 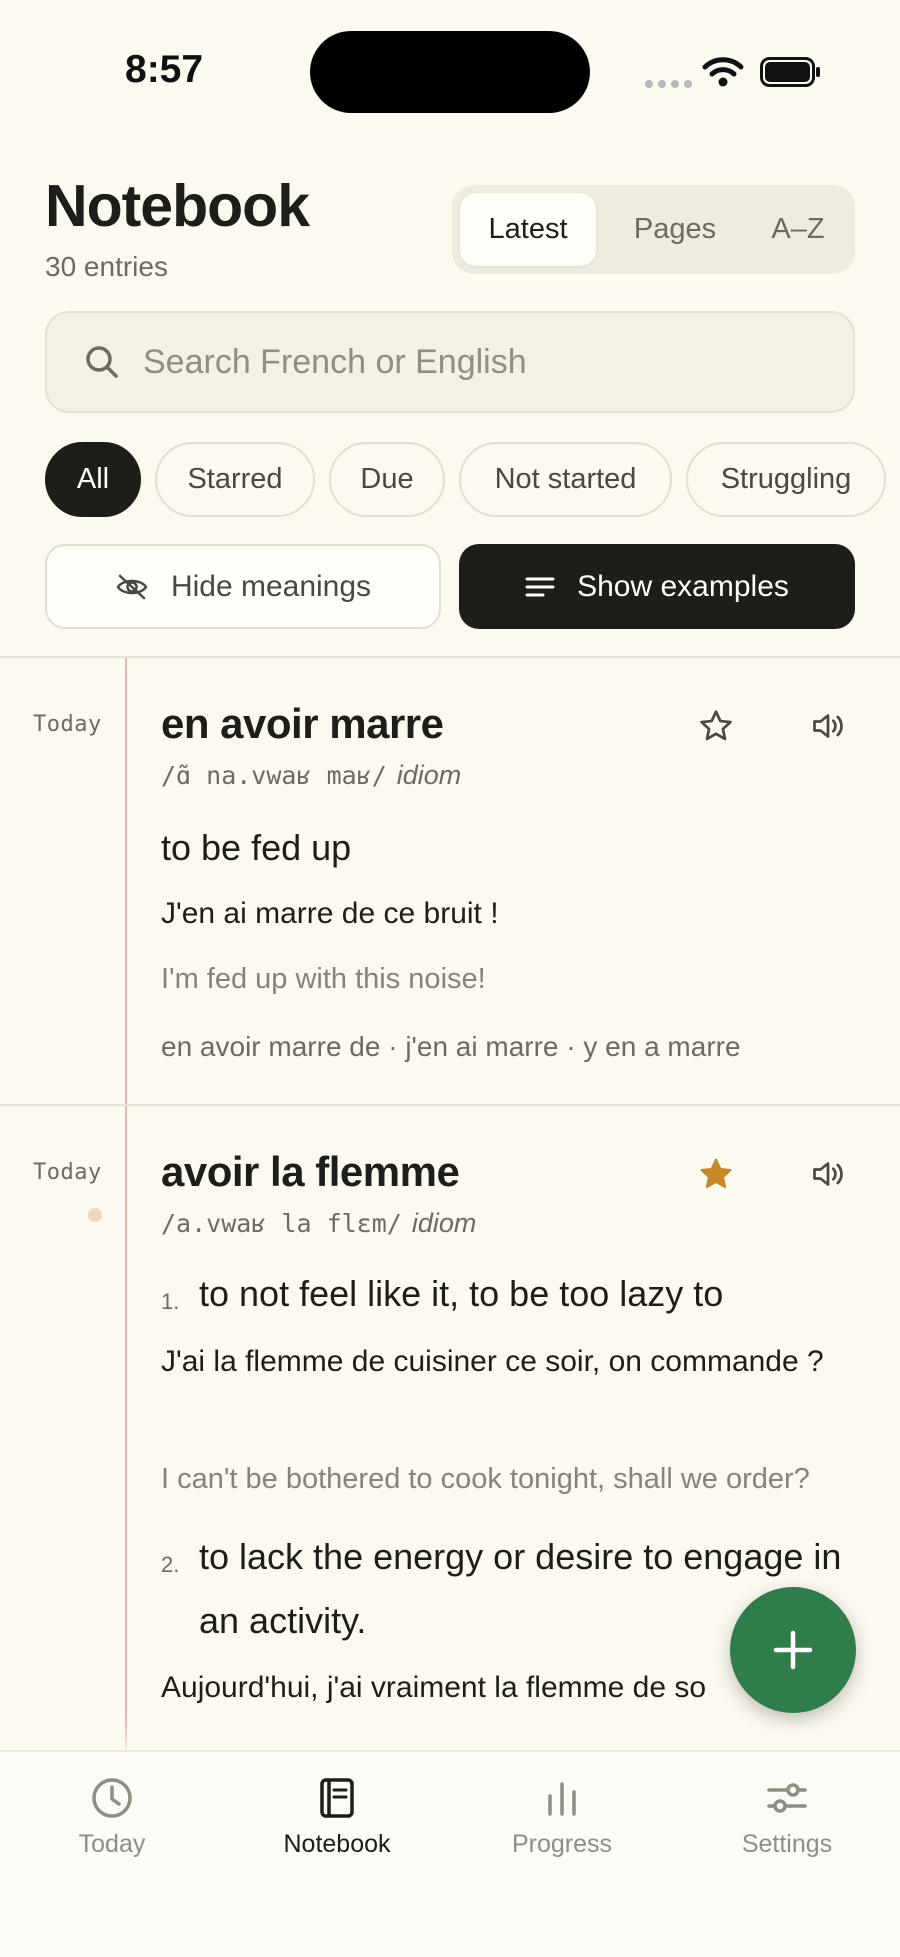 I want to click on tab-label: Today, so click(x=112, y=1844).